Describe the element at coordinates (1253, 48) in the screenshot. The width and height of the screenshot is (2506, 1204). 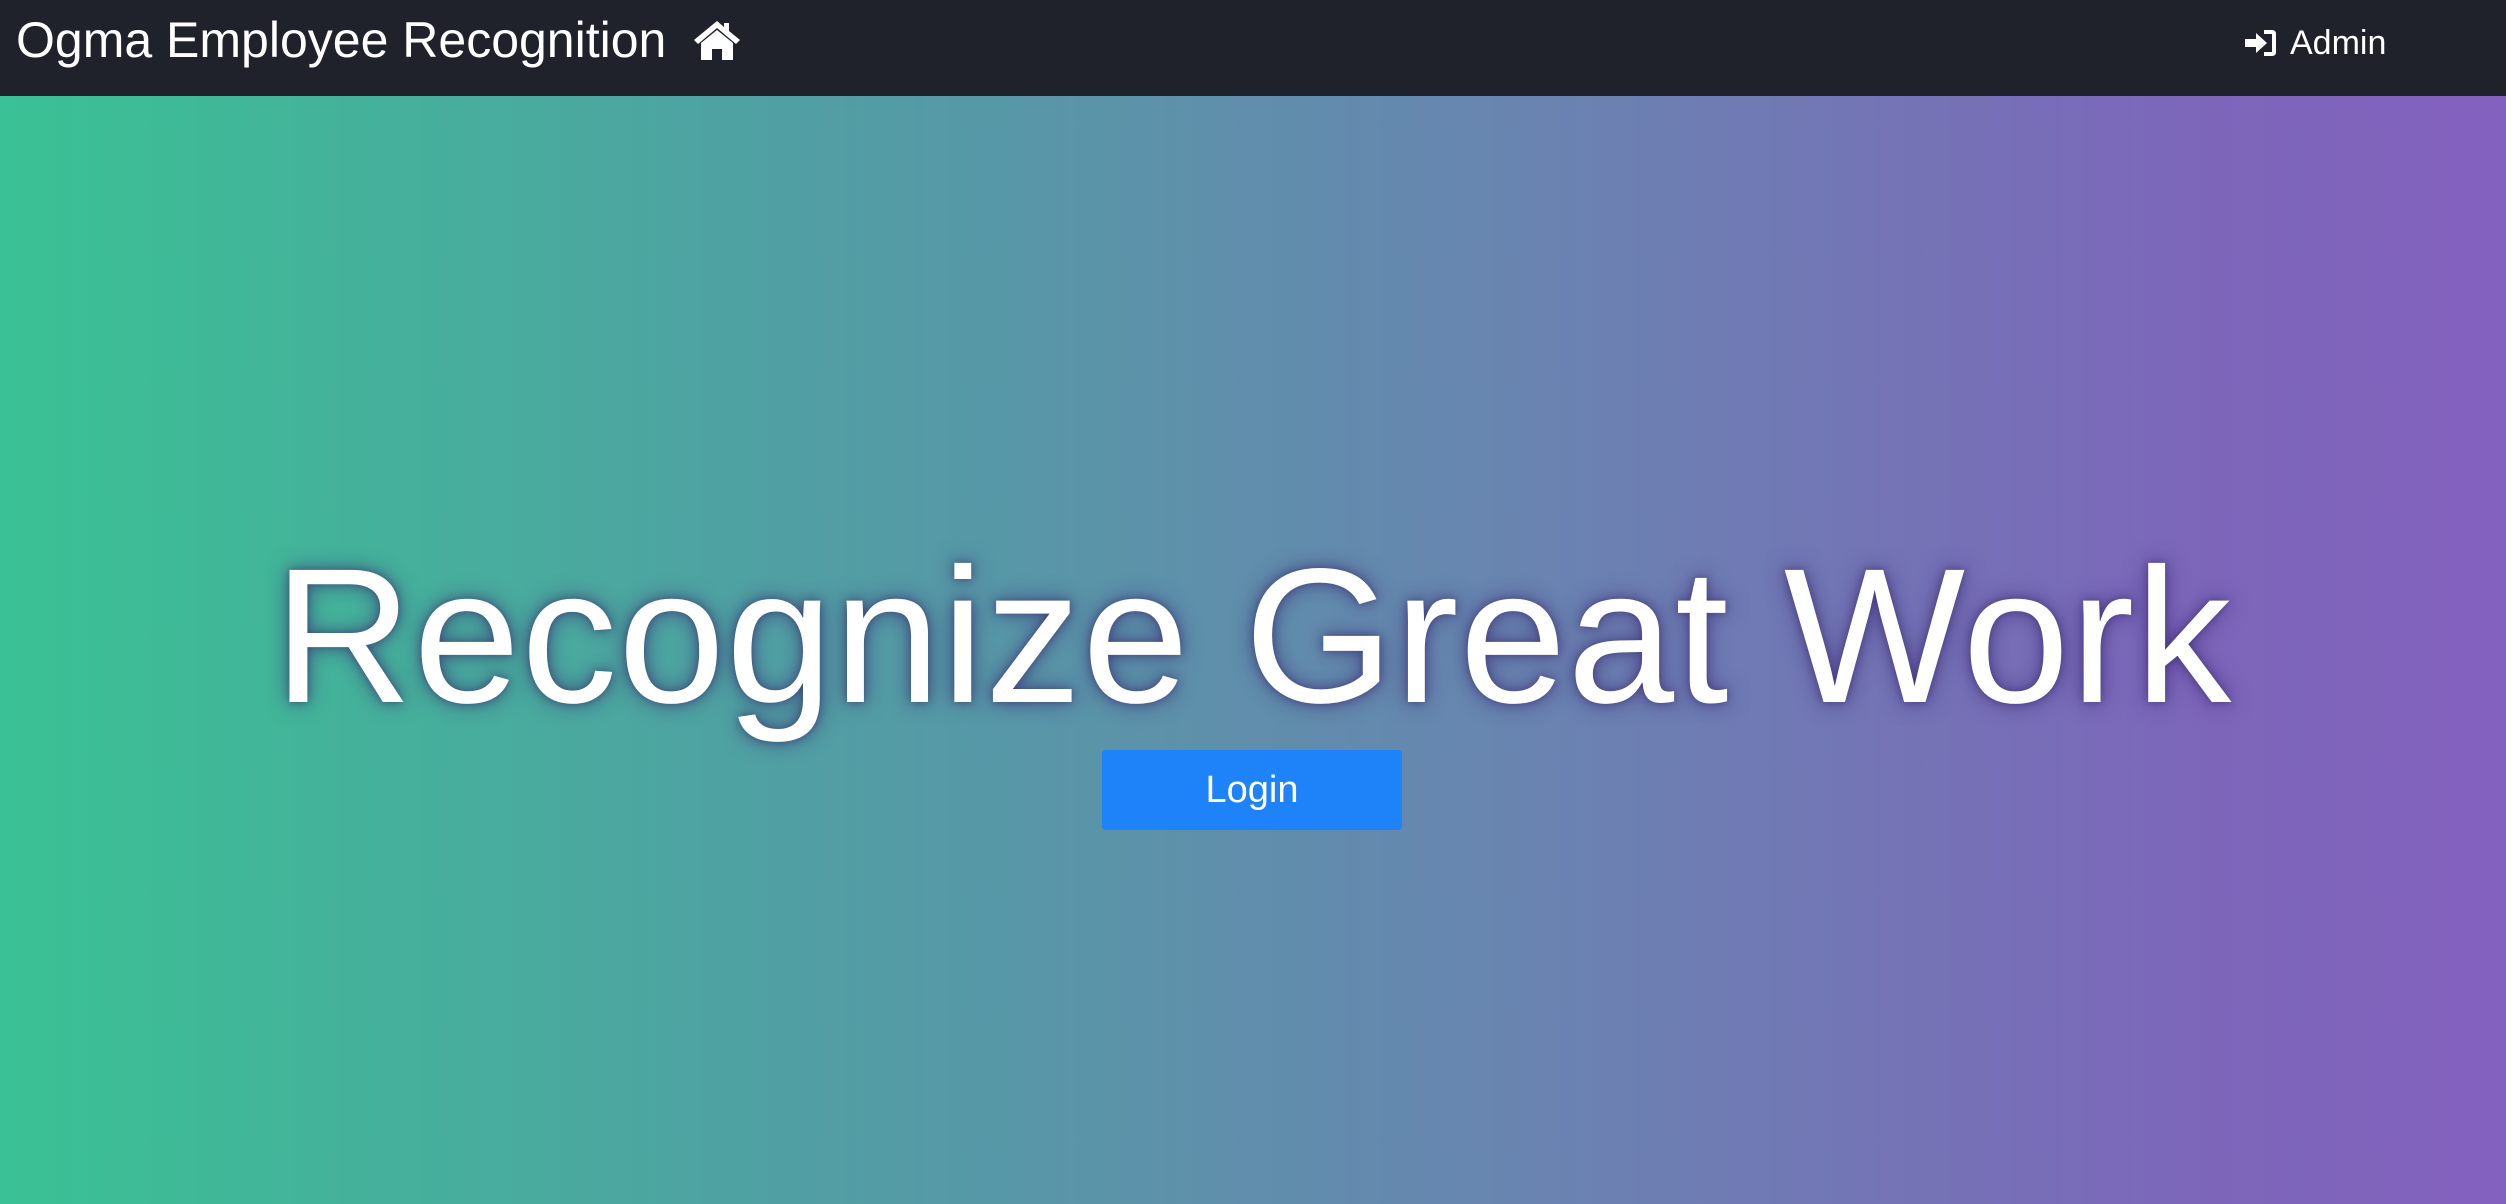
I see `top-navbar: Ogma Employee Recognition Admin` at that location.